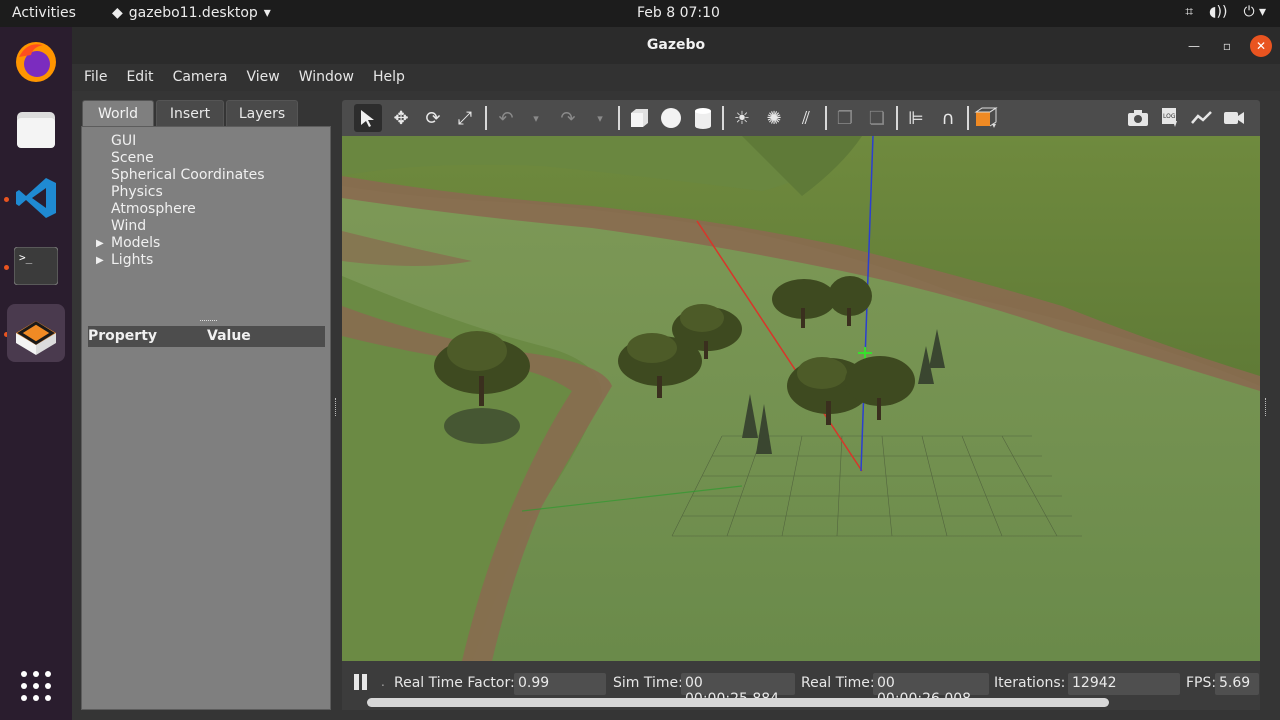 The width and height of the screenshot is (1280, 720). Describe the element at coordinates (36, 198) in the screenshot. I see `vscode-icon` at that location.